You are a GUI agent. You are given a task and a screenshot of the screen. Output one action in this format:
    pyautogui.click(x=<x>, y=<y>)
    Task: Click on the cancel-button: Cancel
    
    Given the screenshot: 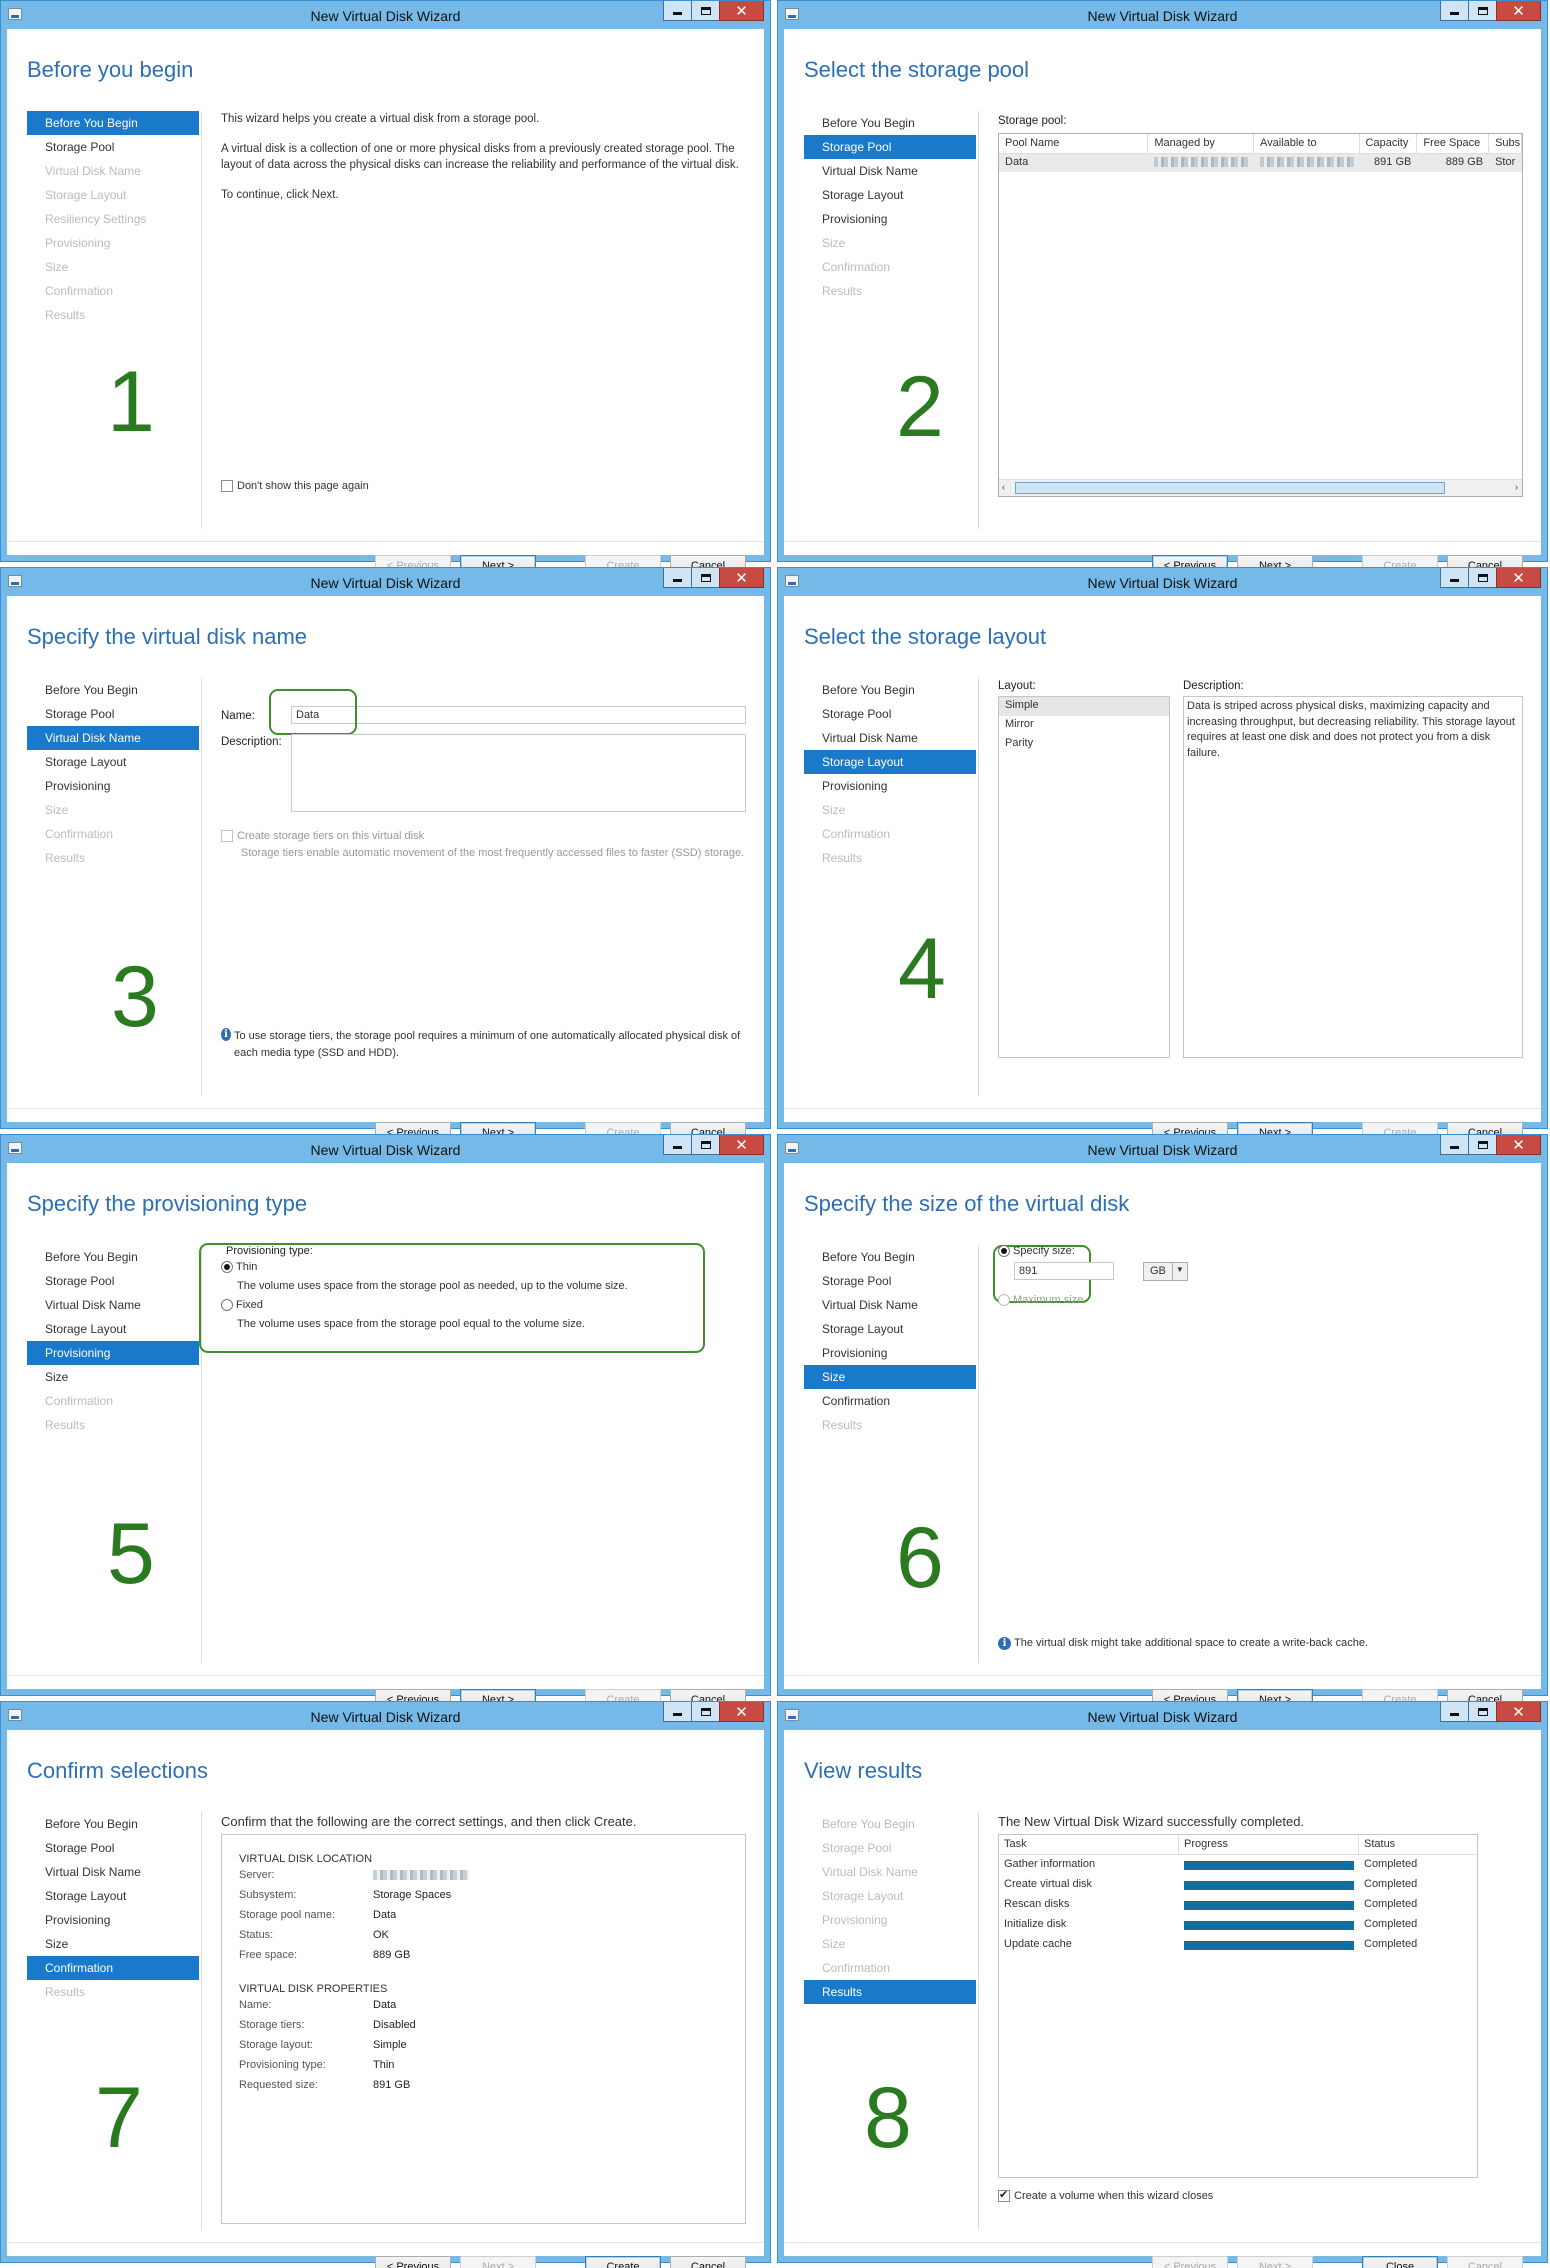 What is the action you would take?
    pyautogui.click(x=708, y=2262)
    